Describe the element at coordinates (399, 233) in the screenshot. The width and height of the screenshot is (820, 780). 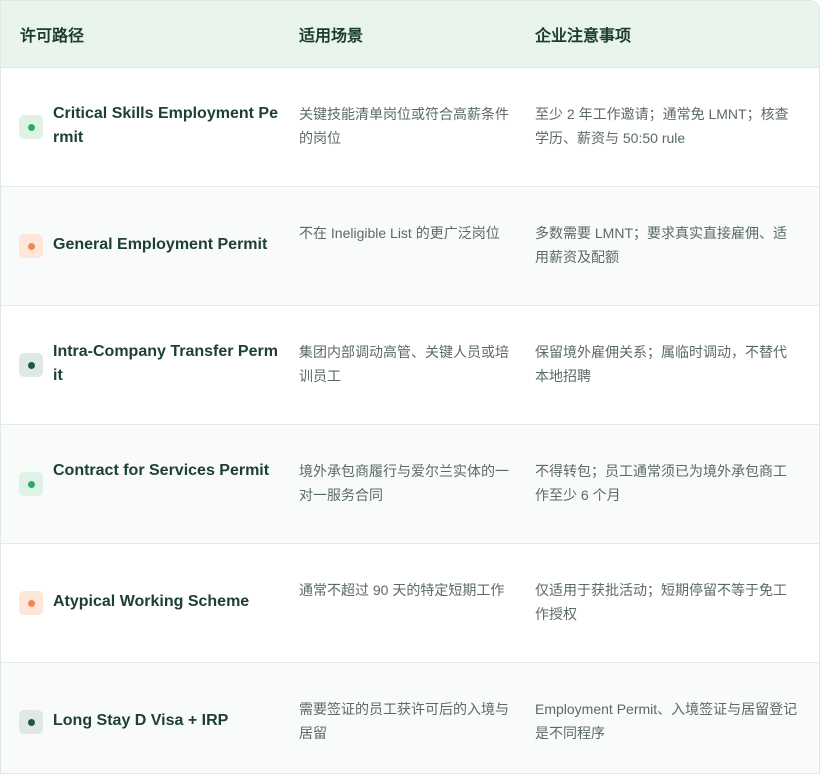
I see `permit-scenario: 不在 Ineligible List 的更广泛岗位` at that location.